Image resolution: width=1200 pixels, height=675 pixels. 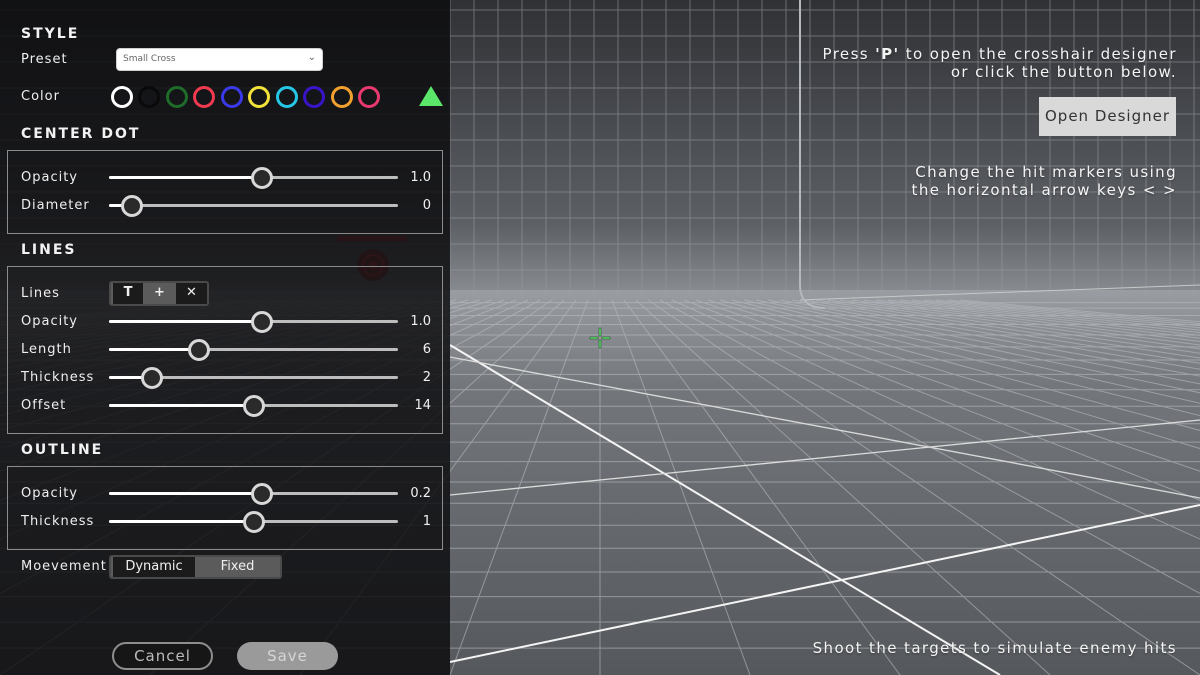 What do you see at coordinates (64, 566) in the screenshot?
I see `movement-label: Moevement` at bounding box center [64, 566].